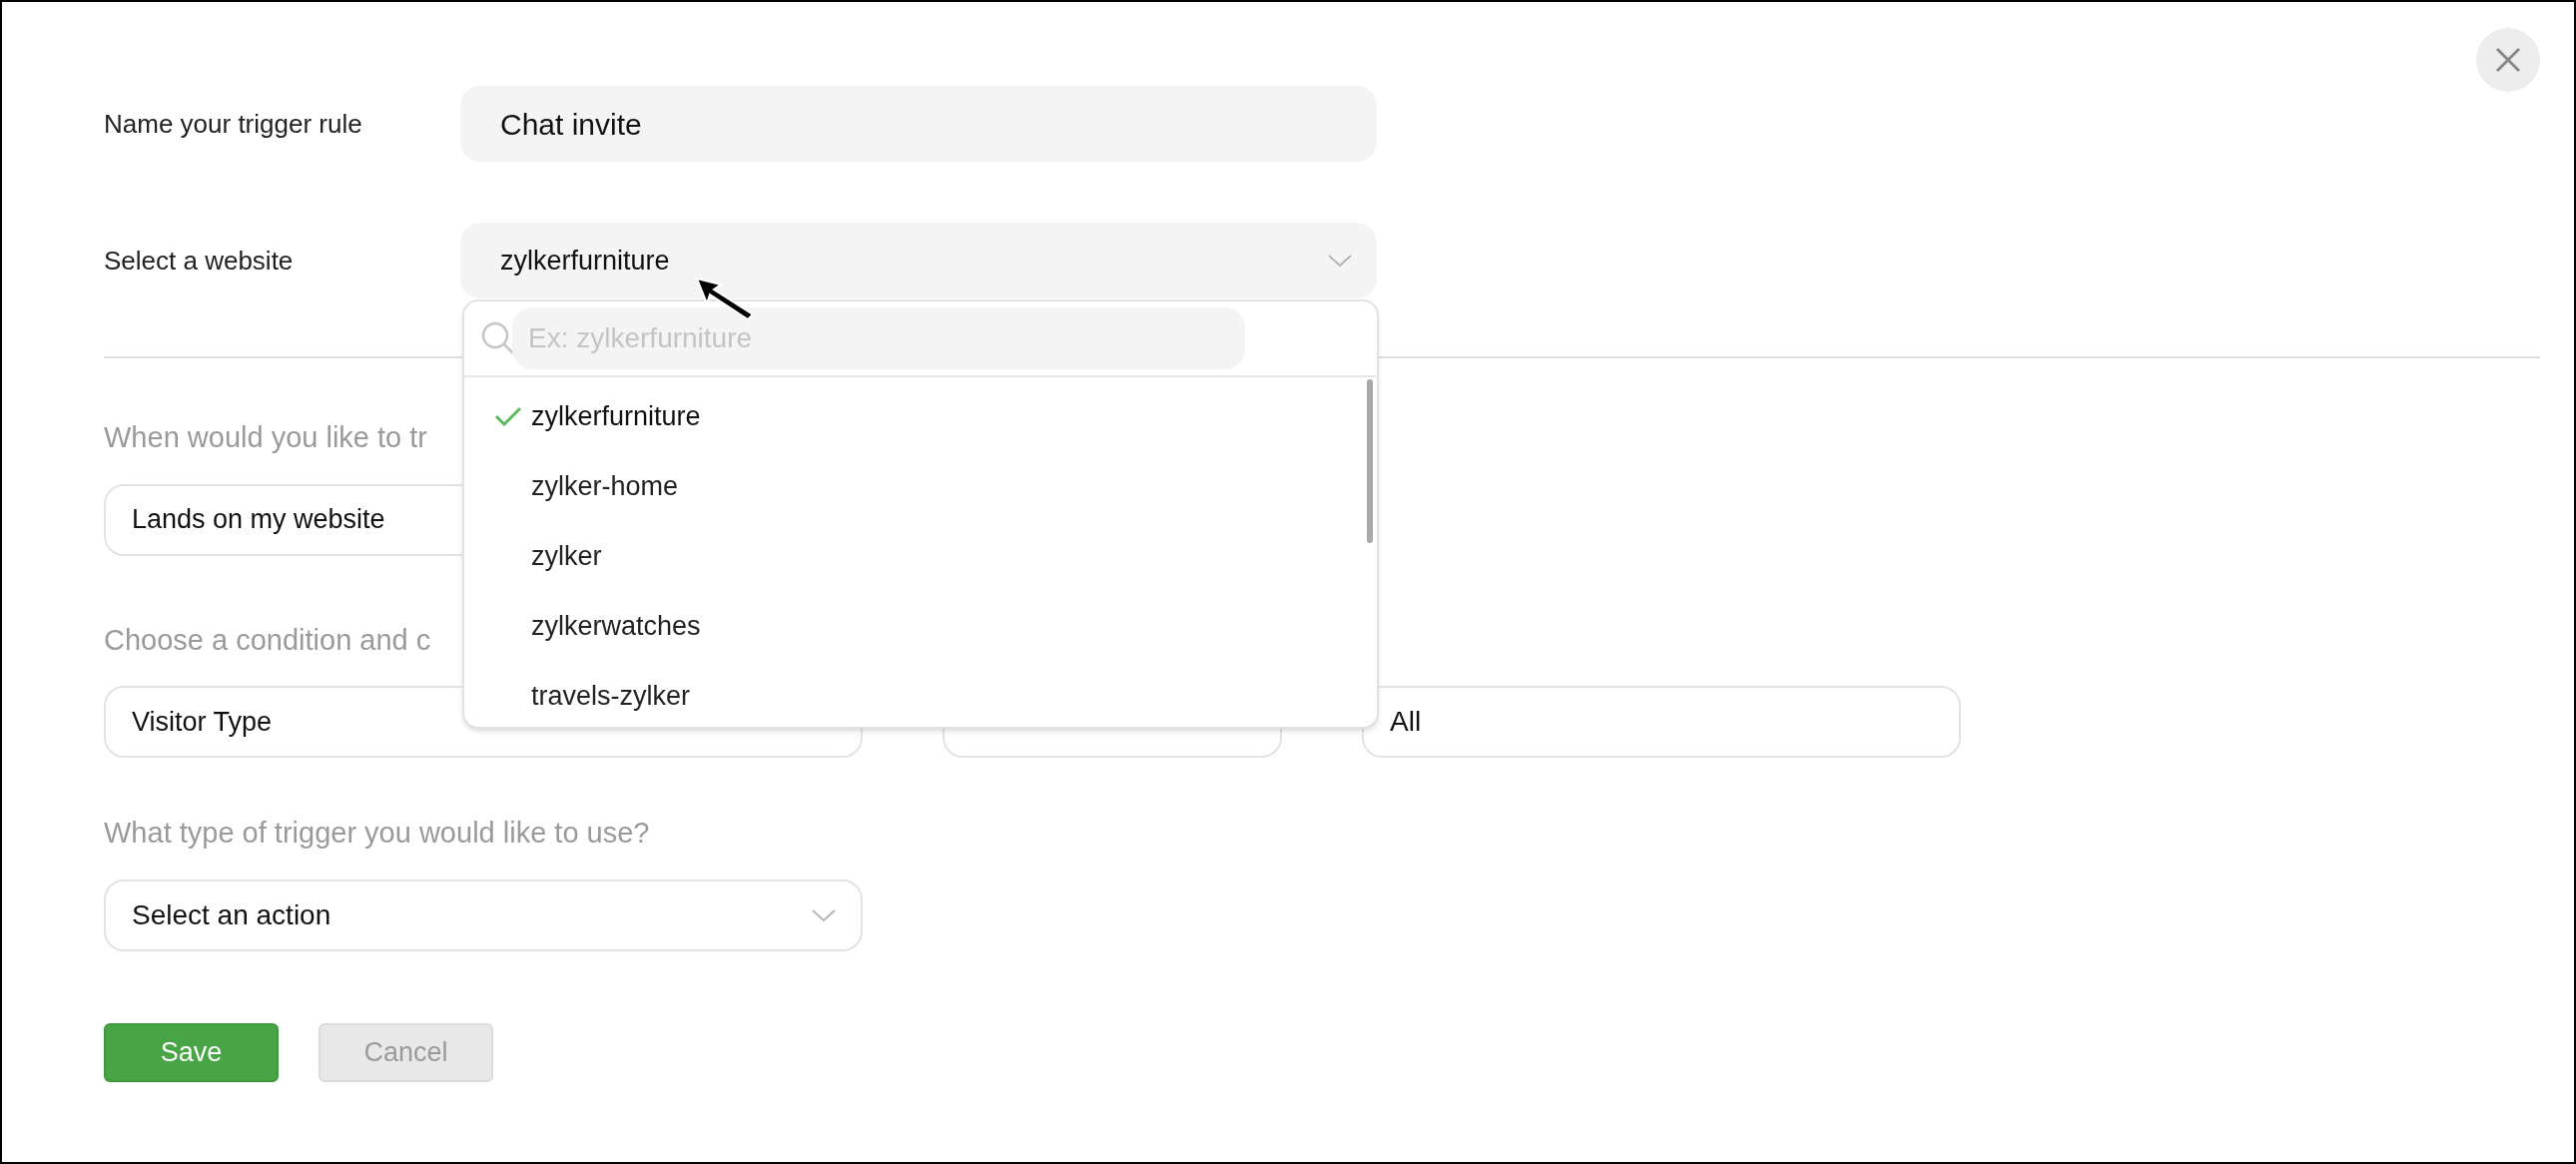  Describe the element at coordinates (233, 124) in the screenshot. I see `field-label: Name your trigger rule` at that location.